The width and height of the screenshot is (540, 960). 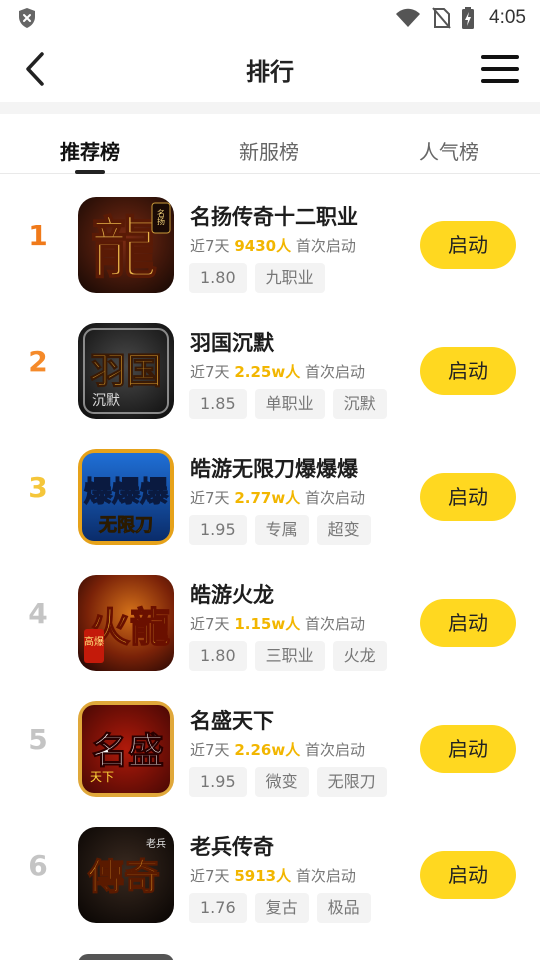 I want to click on game-name: 名扬传奇十二职业, so click(x=274, y=217).